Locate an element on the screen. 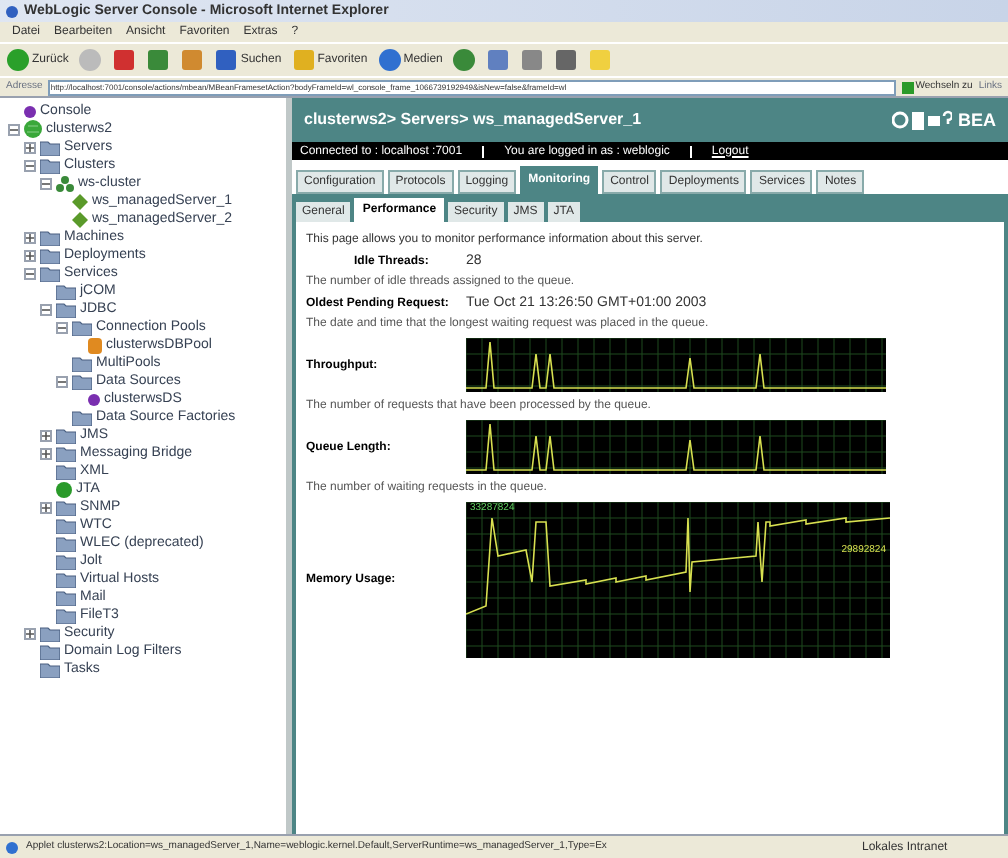 This screenshot has height=858, width=1008. bea-logo: BEA is located at coordinates (976, 120).